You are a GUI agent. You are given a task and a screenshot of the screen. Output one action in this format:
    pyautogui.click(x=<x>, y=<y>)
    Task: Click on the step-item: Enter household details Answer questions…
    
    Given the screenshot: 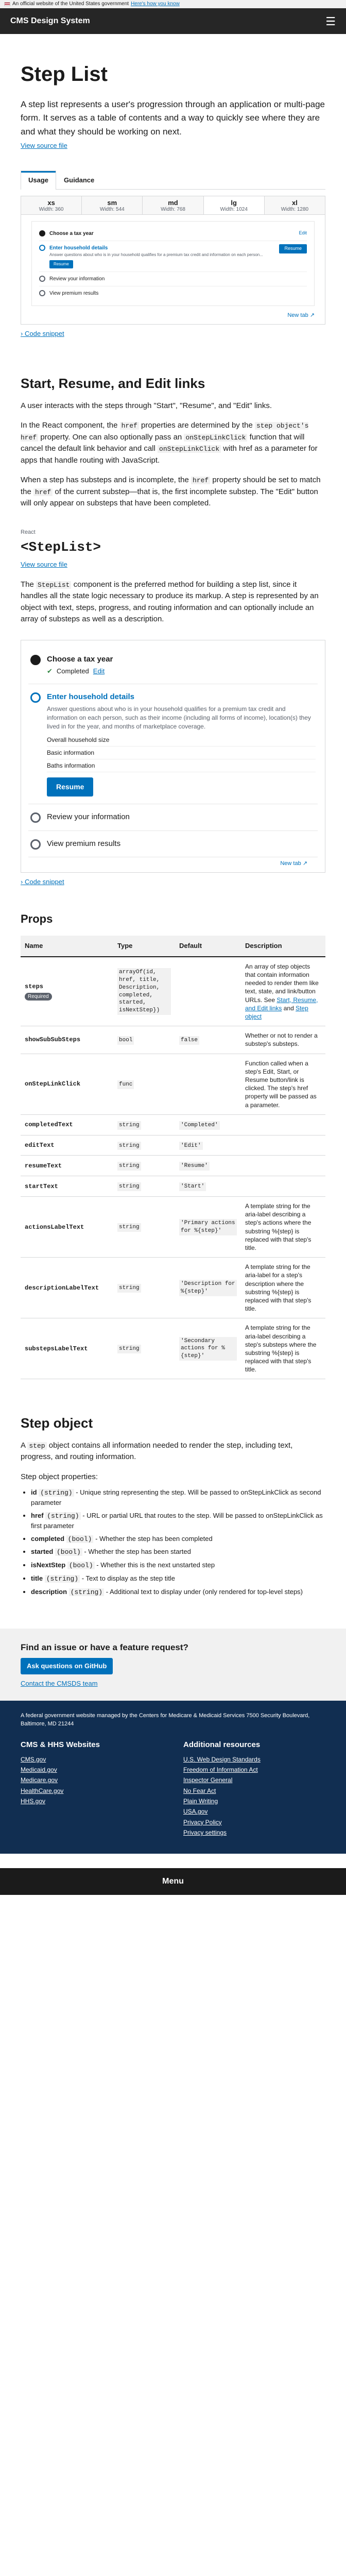 What is the action you would take?
    pyautogui.click(x=173, y=744)
    